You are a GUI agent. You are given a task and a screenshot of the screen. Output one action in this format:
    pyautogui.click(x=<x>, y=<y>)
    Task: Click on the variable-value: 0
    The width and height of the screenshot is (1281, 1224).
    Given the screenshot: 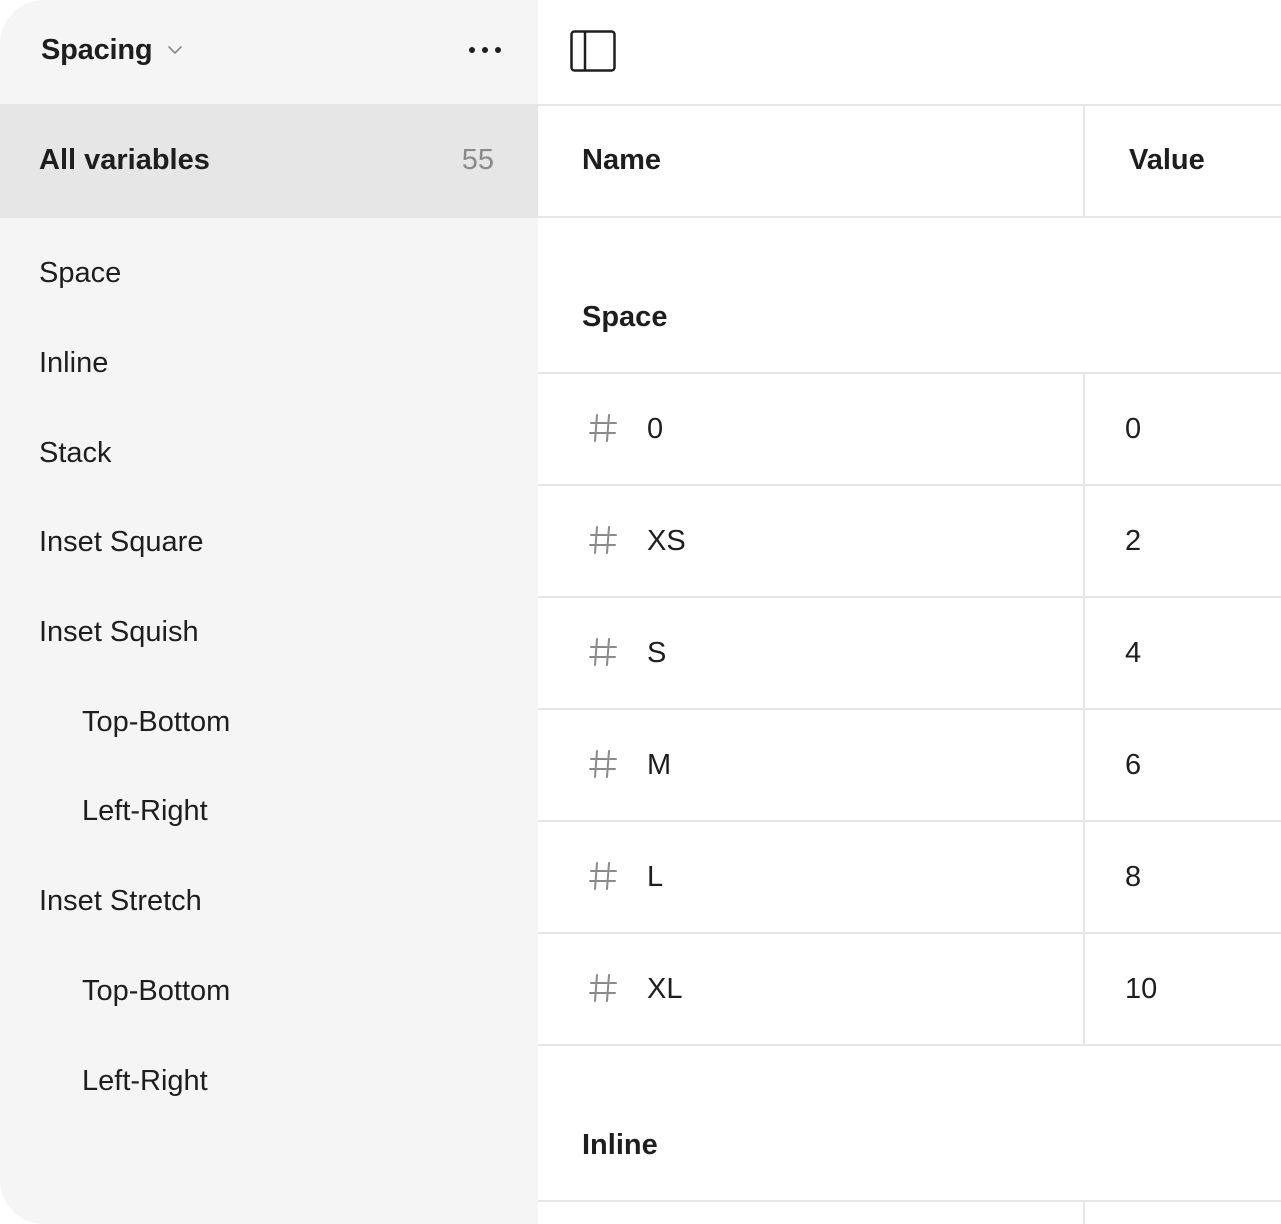 What is the action you would take?
    pyautogui.click(x=1133, y=429)
    